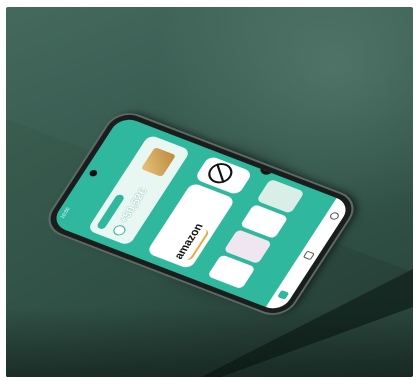 Image resolution: width=419 pixels, height=381 pixels. I want to click on scan-icon, so click(308, 255).